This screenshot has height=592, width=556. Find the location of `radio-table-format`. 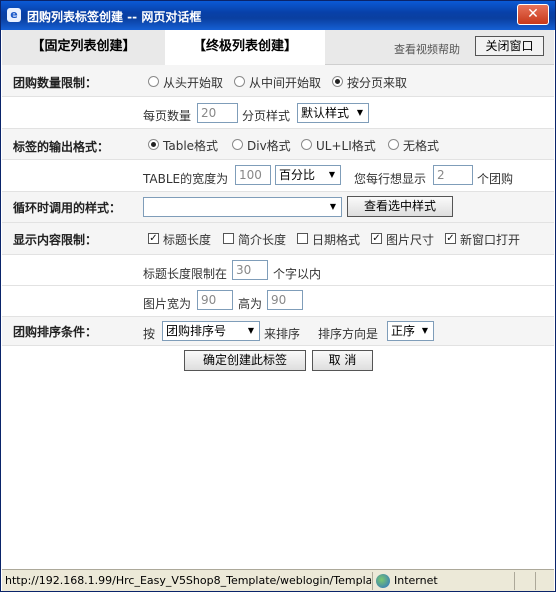

radio-table-format is located at coordinates (153, 144).